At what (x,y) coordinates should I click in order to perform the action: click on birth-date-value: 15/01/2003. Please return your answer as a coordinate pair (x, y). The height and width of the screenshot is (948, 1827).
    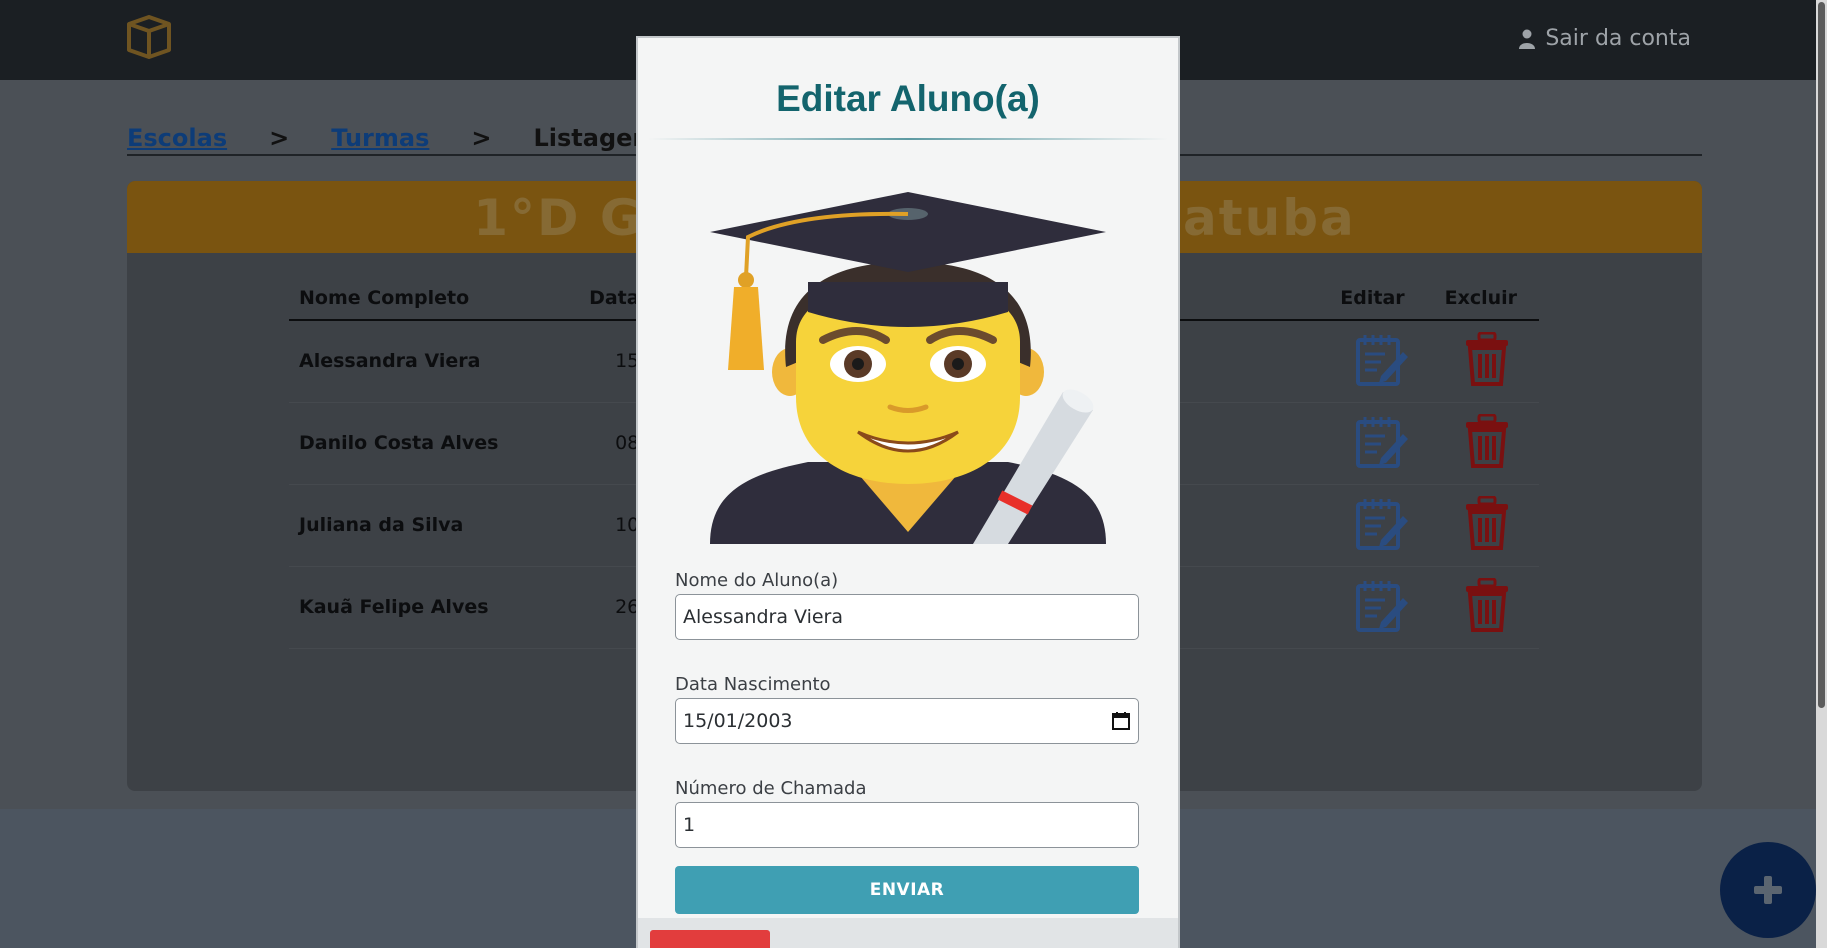
    Looking at the image, I should click on (738, 721).